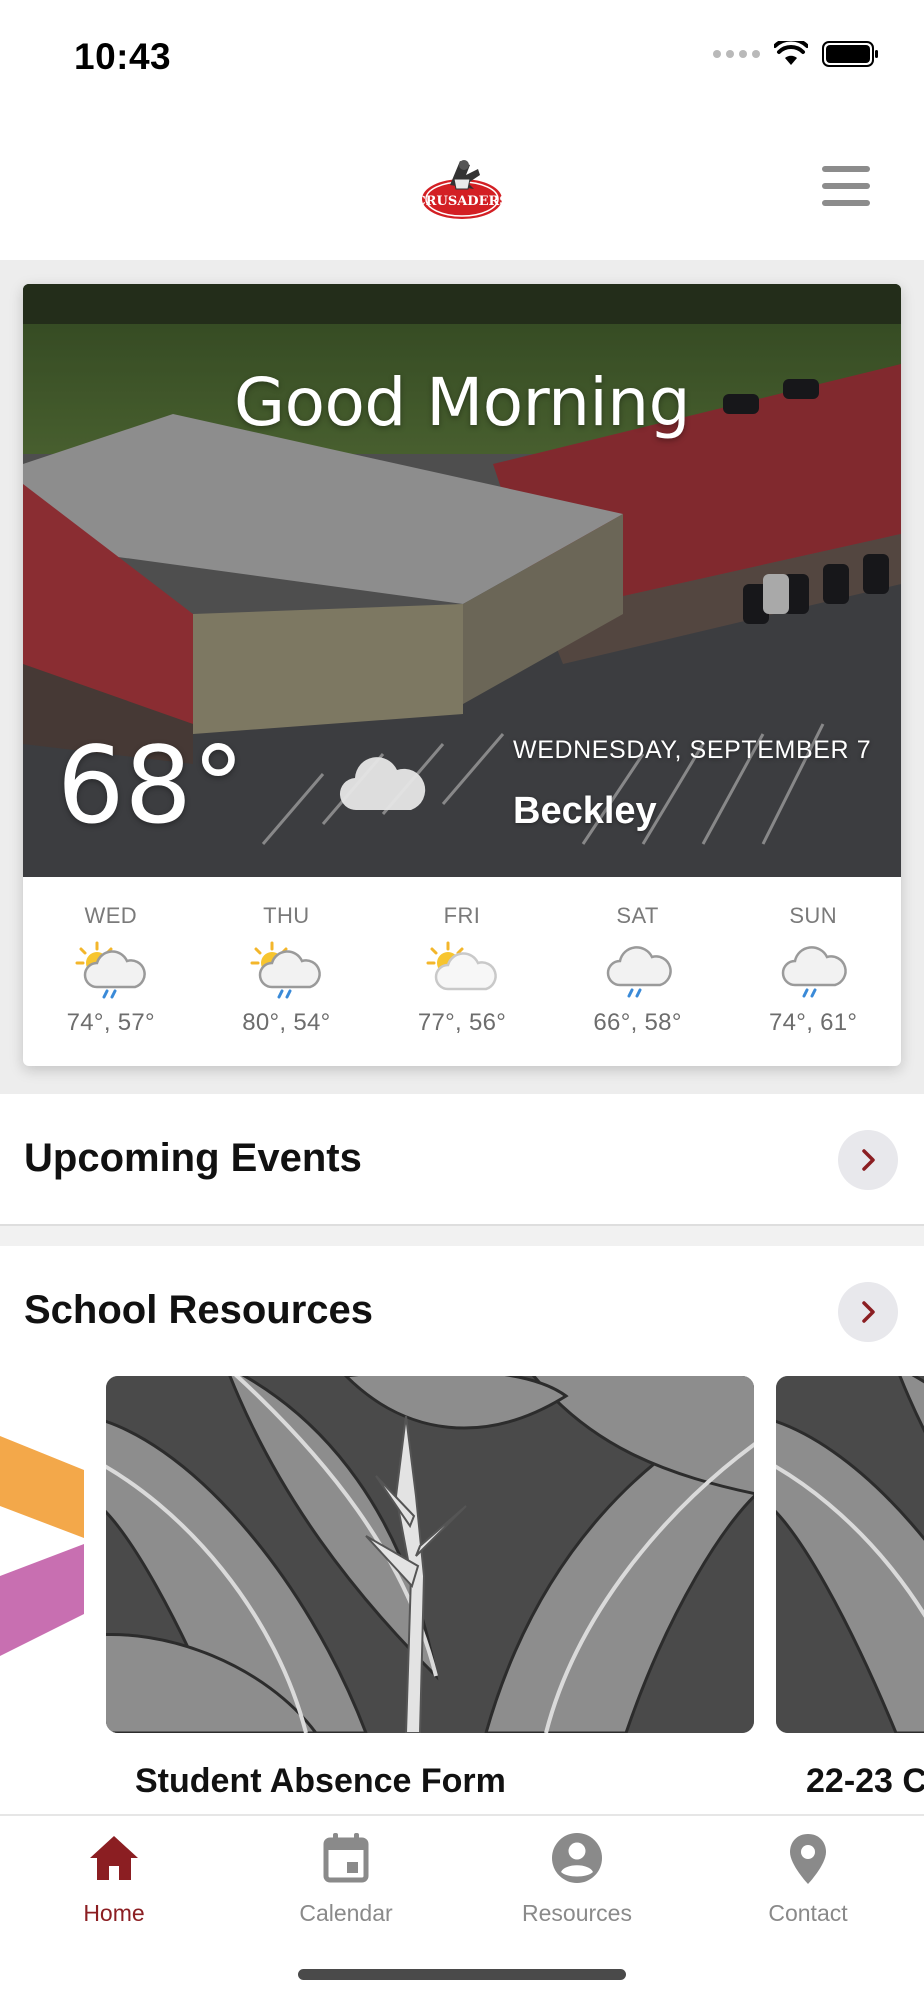 The height and width of the screenshot is (2000, 924). I want to click on school-resources-section: School Resources, so click(462, 1311).